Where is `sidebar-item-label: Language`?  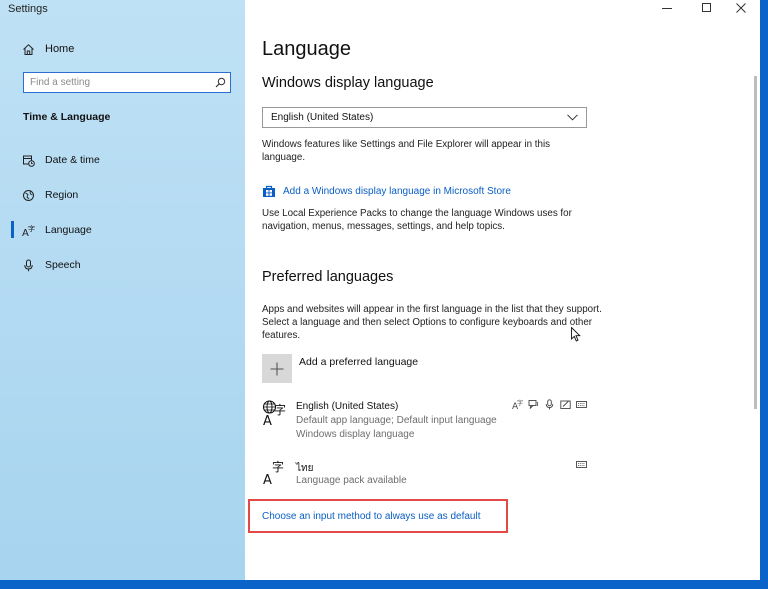
sidebar-item-label: Language is located at coordinates (68, 230).